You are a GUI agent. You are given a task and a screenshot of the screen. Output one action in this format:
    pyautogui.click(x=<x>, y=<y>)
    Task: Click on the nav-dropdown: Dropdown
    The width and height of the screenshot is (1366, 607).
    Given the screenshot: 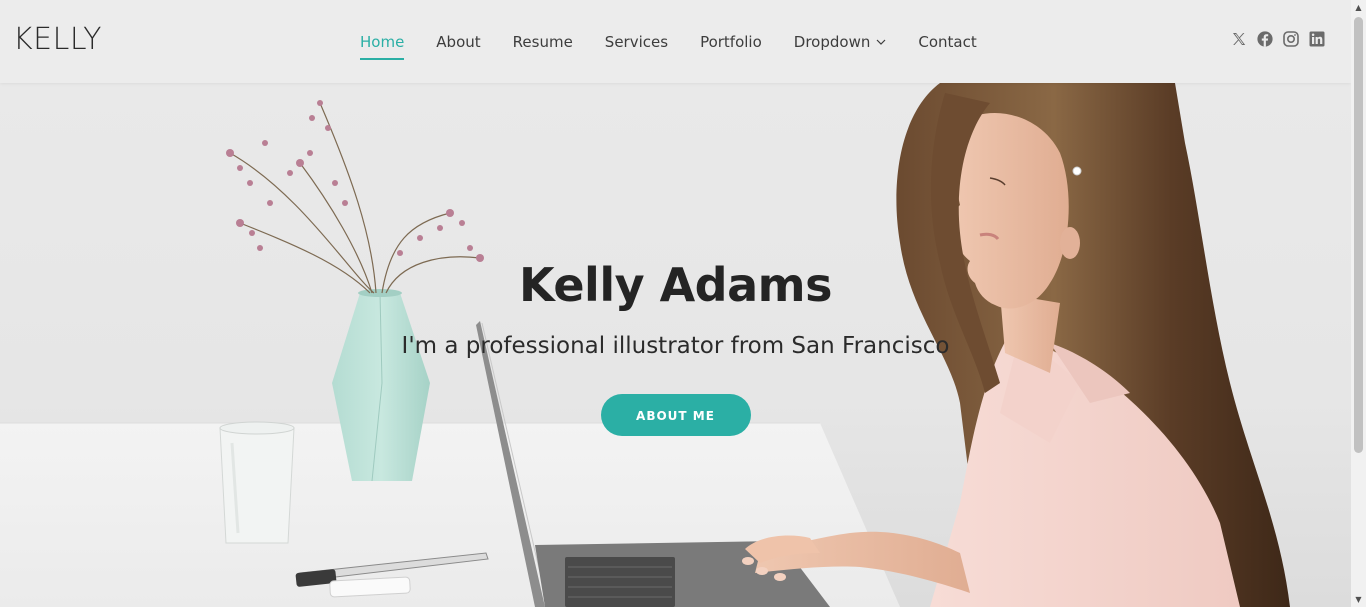 What is the action you would take?
    pyautogui.click(x=840, y=42)
    